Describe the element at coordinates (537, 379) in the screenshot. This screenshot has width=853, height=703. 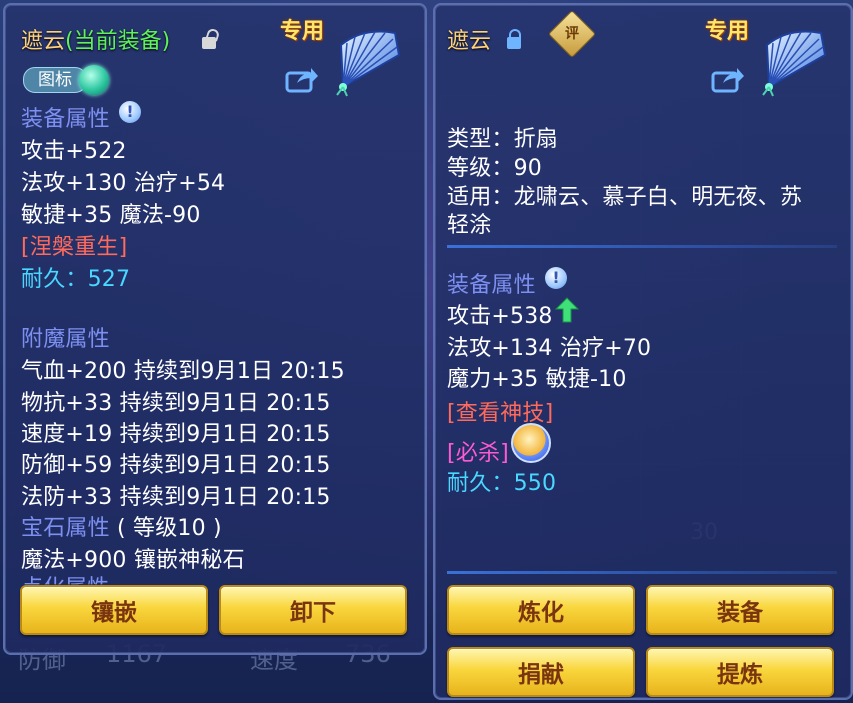
I see `attr-line: 魔力+35 敏捷-10` at that location.